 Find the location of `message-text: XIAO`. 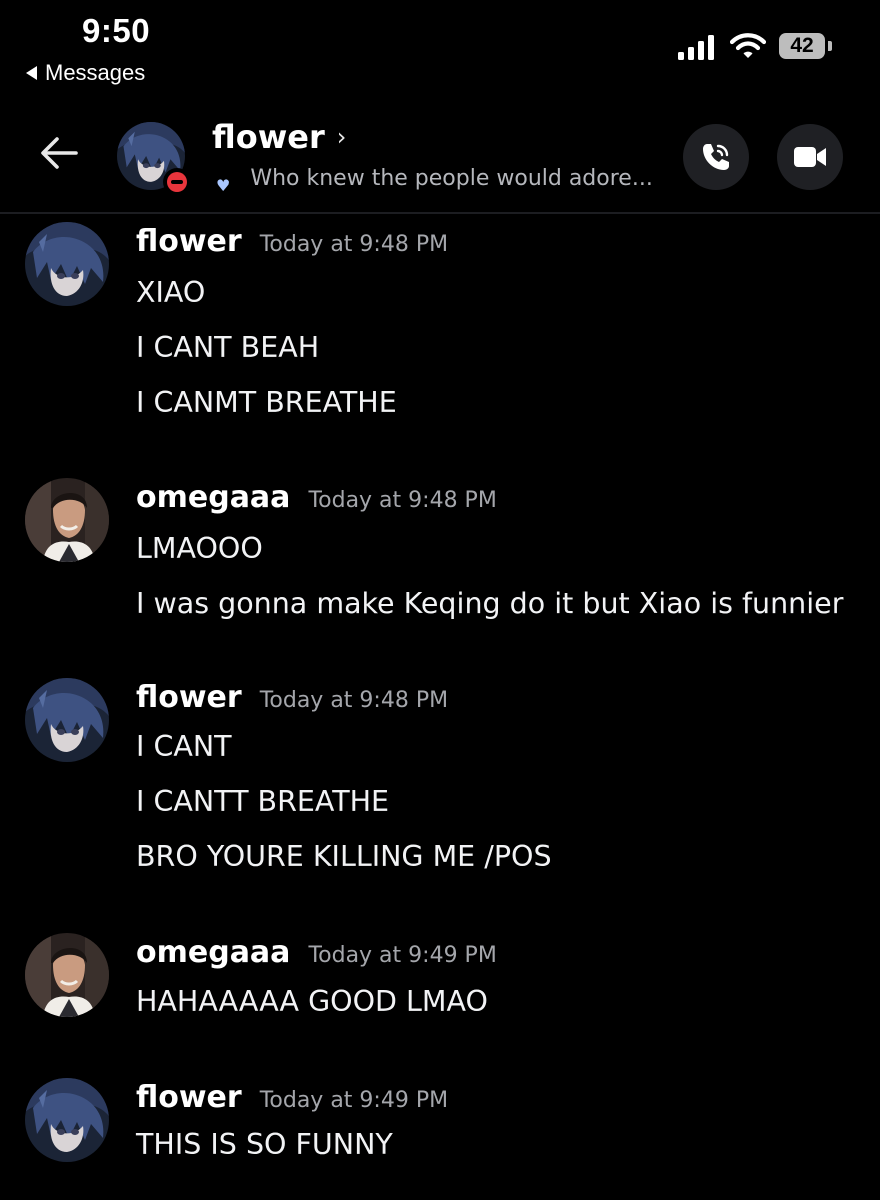

message-text: XIAO is located at coordinates (171, 292).